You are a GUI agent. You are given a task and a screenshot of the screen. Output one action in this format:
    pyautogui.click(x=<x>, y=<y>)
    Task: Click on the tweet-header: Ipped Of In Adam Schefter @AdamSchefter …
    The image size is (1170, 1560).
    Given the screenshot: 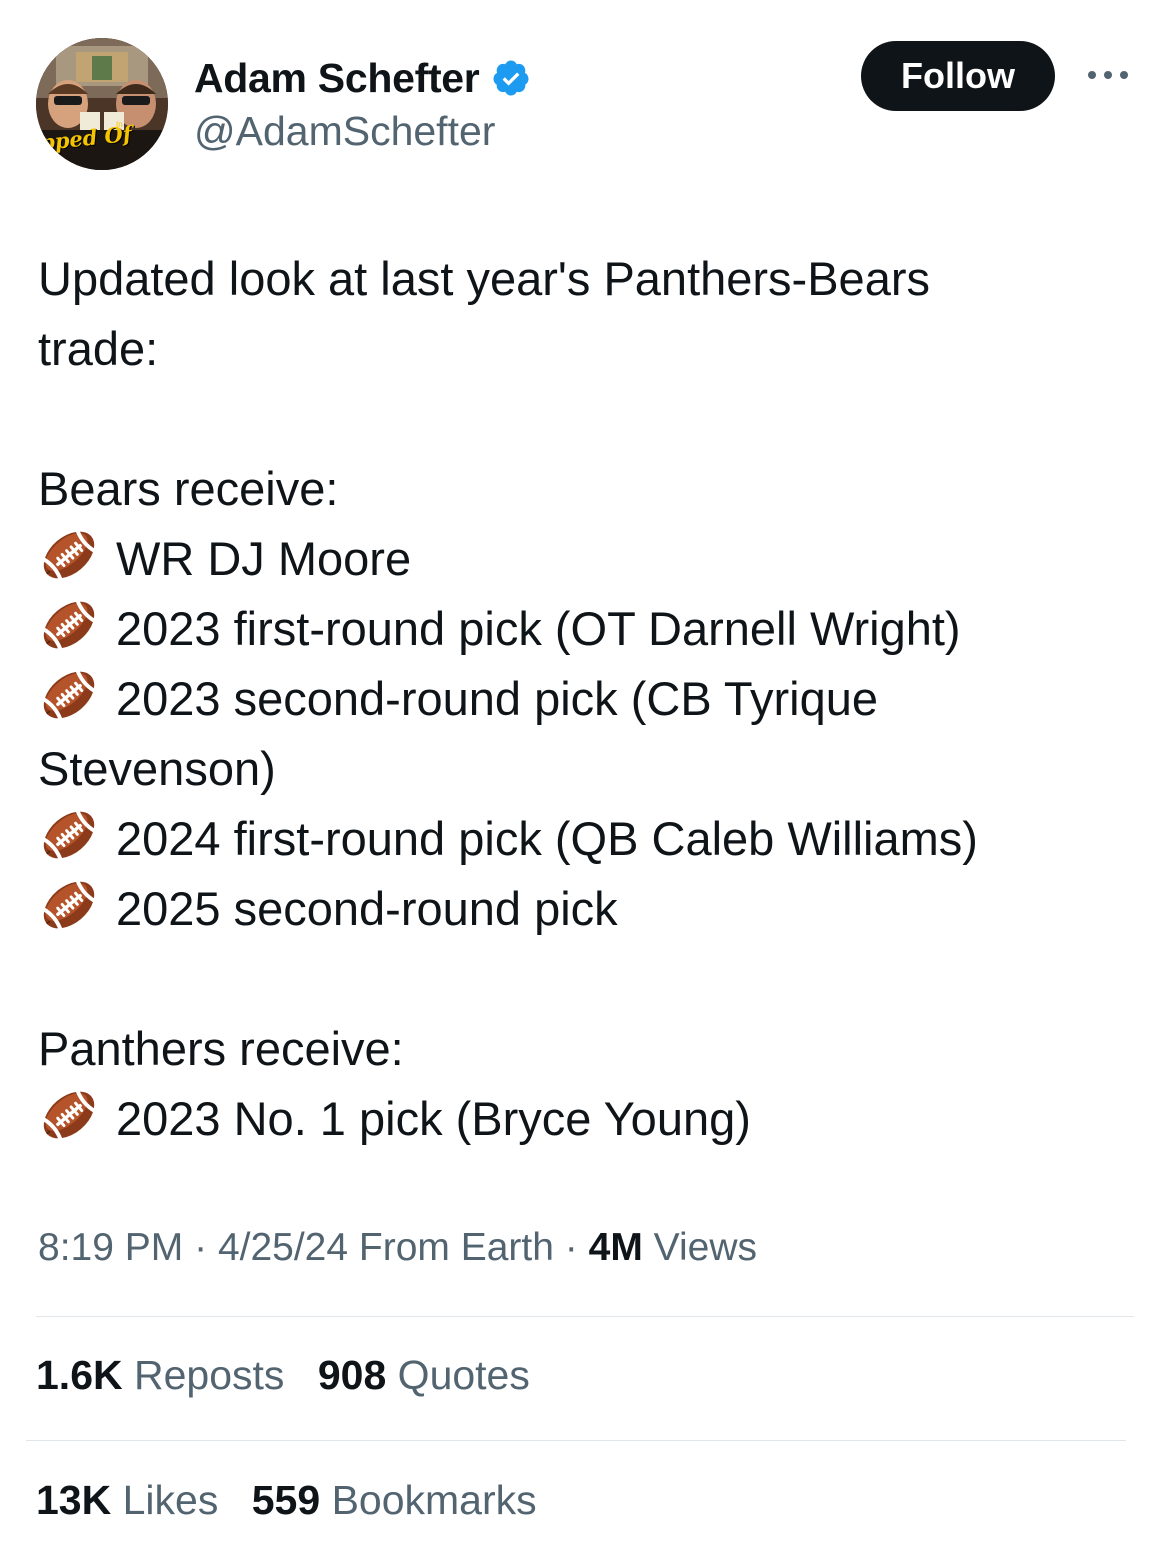 What is the action you would take?
    pyautogui.click(x=586, y=105)
    